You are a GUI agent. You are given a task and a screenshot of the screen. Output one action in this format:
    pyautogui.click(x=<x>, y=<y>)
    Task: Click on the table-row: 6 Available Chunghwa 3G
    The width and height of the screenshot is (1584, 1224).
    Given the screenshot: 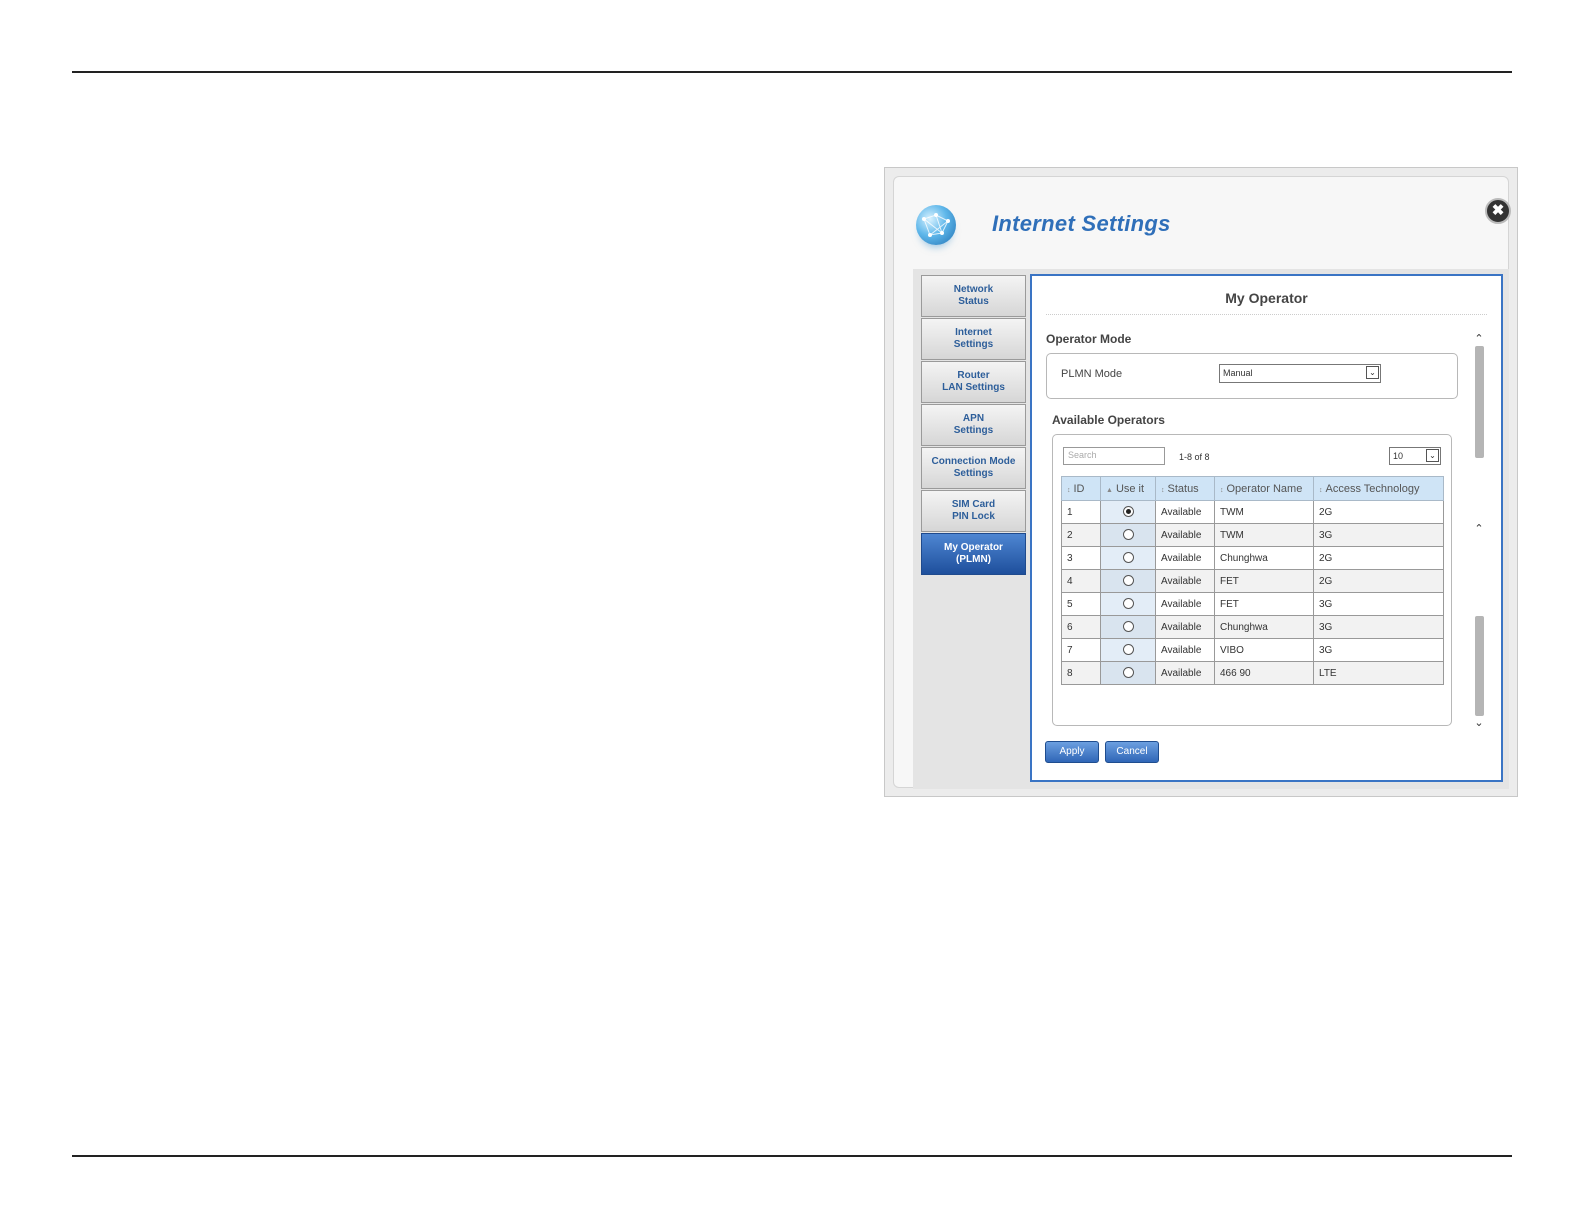 What is the action you would take?
    pyautogui.click(x=1252, y=627)
    